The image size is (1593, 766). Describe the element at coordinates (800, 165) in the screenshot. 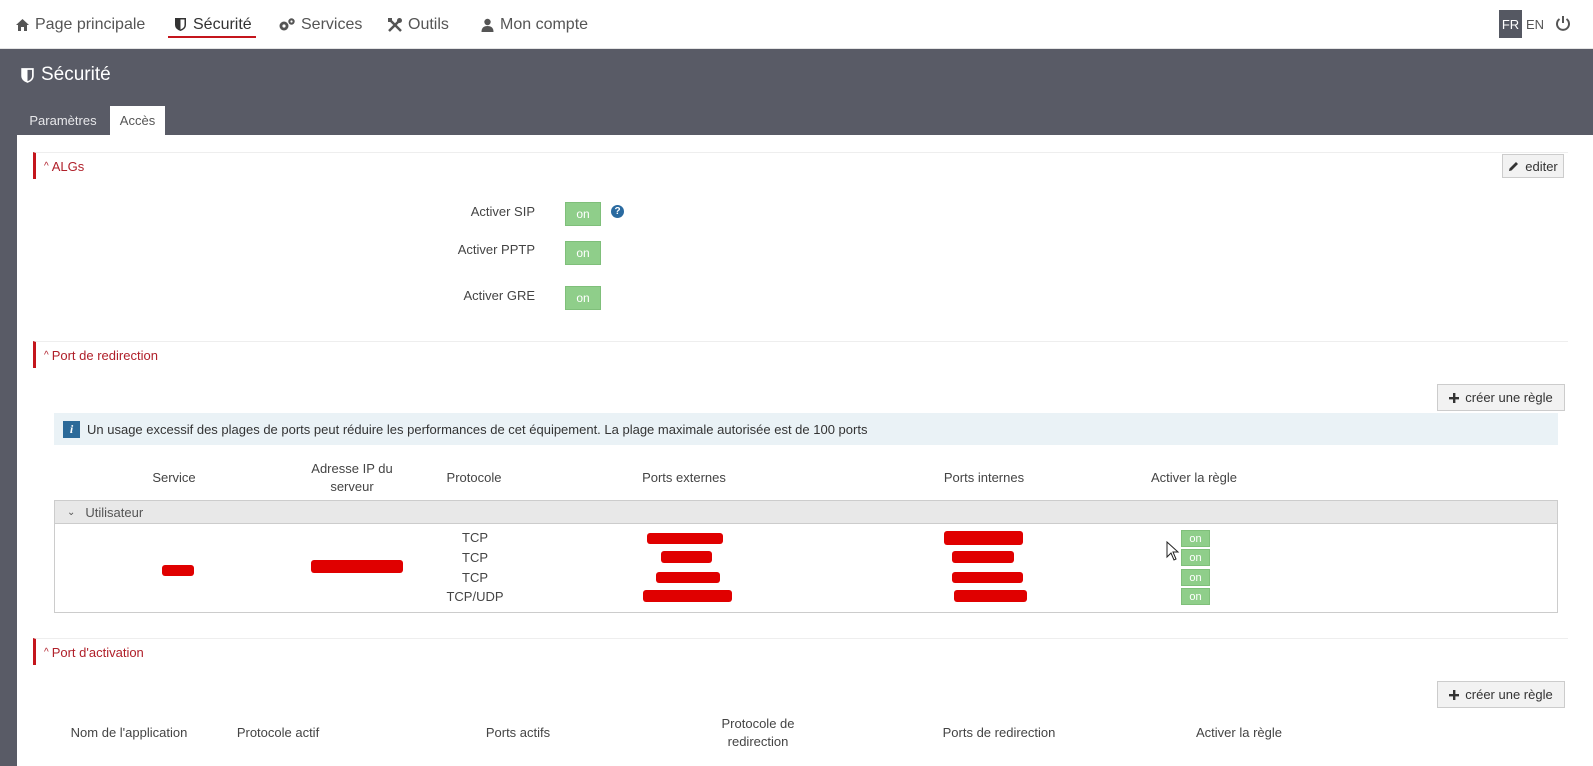

I see `section-algs-header: ^ ALGs` at that location.